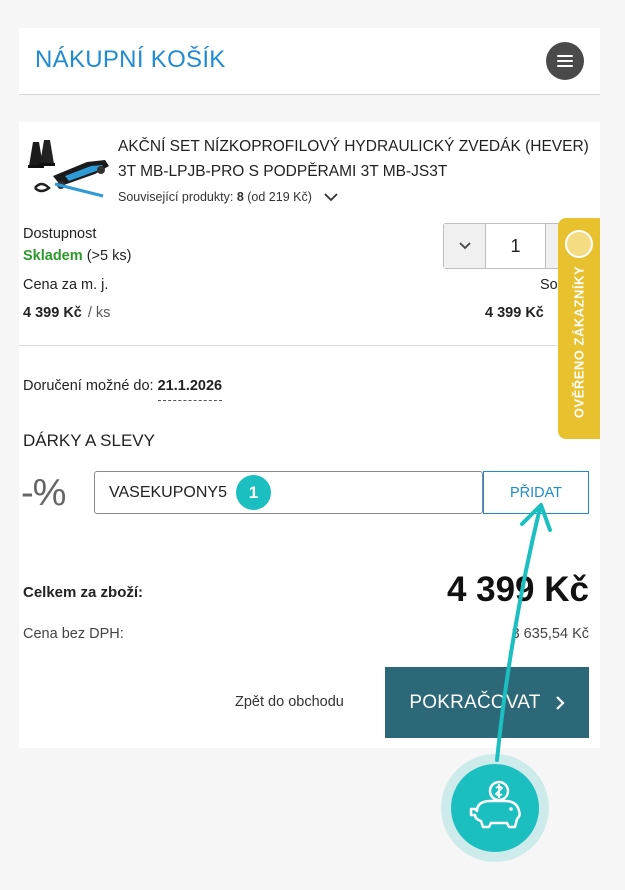 This screenshot has height=890, width=625. I want to click on availability-label: Dostupnost, so click(60, 234).